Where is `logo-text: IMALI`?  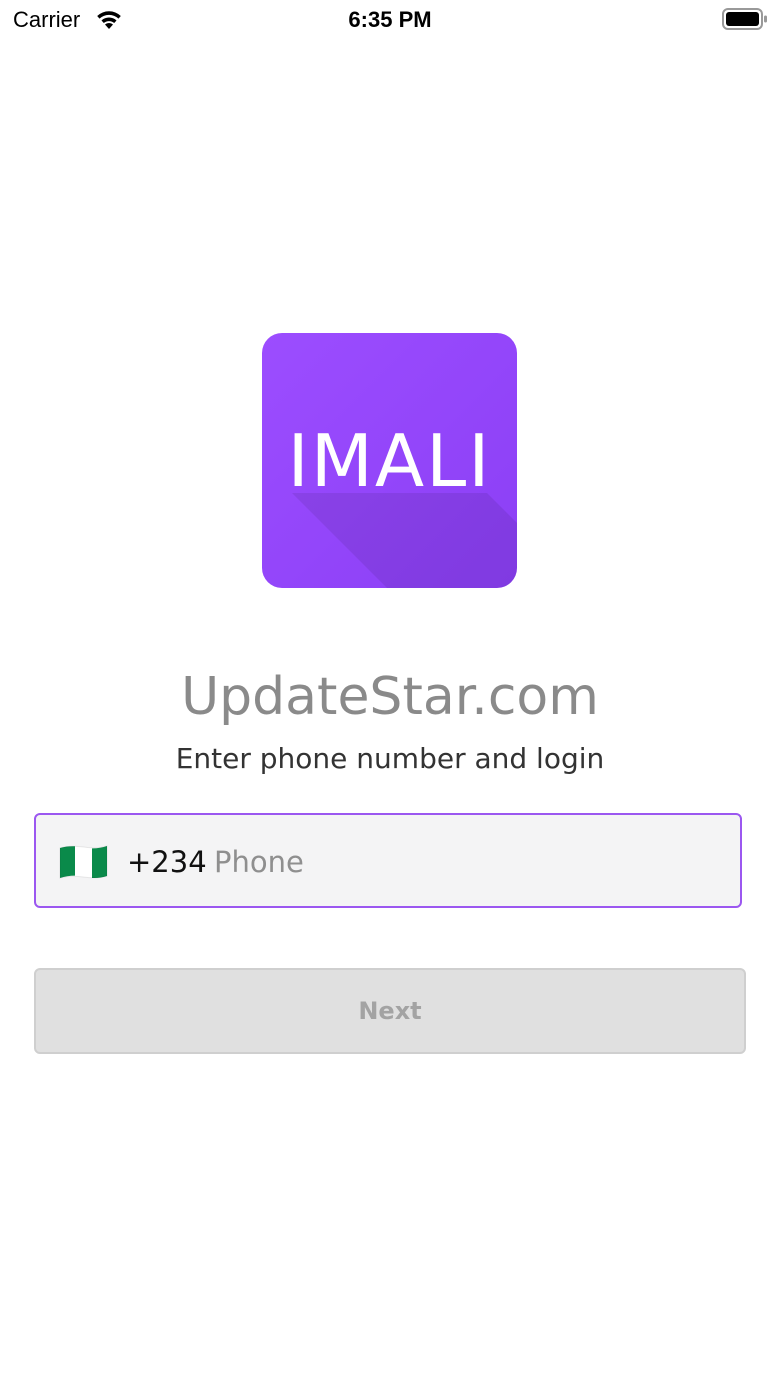 logo-text: IMALI is located at coordinates (389, 461).